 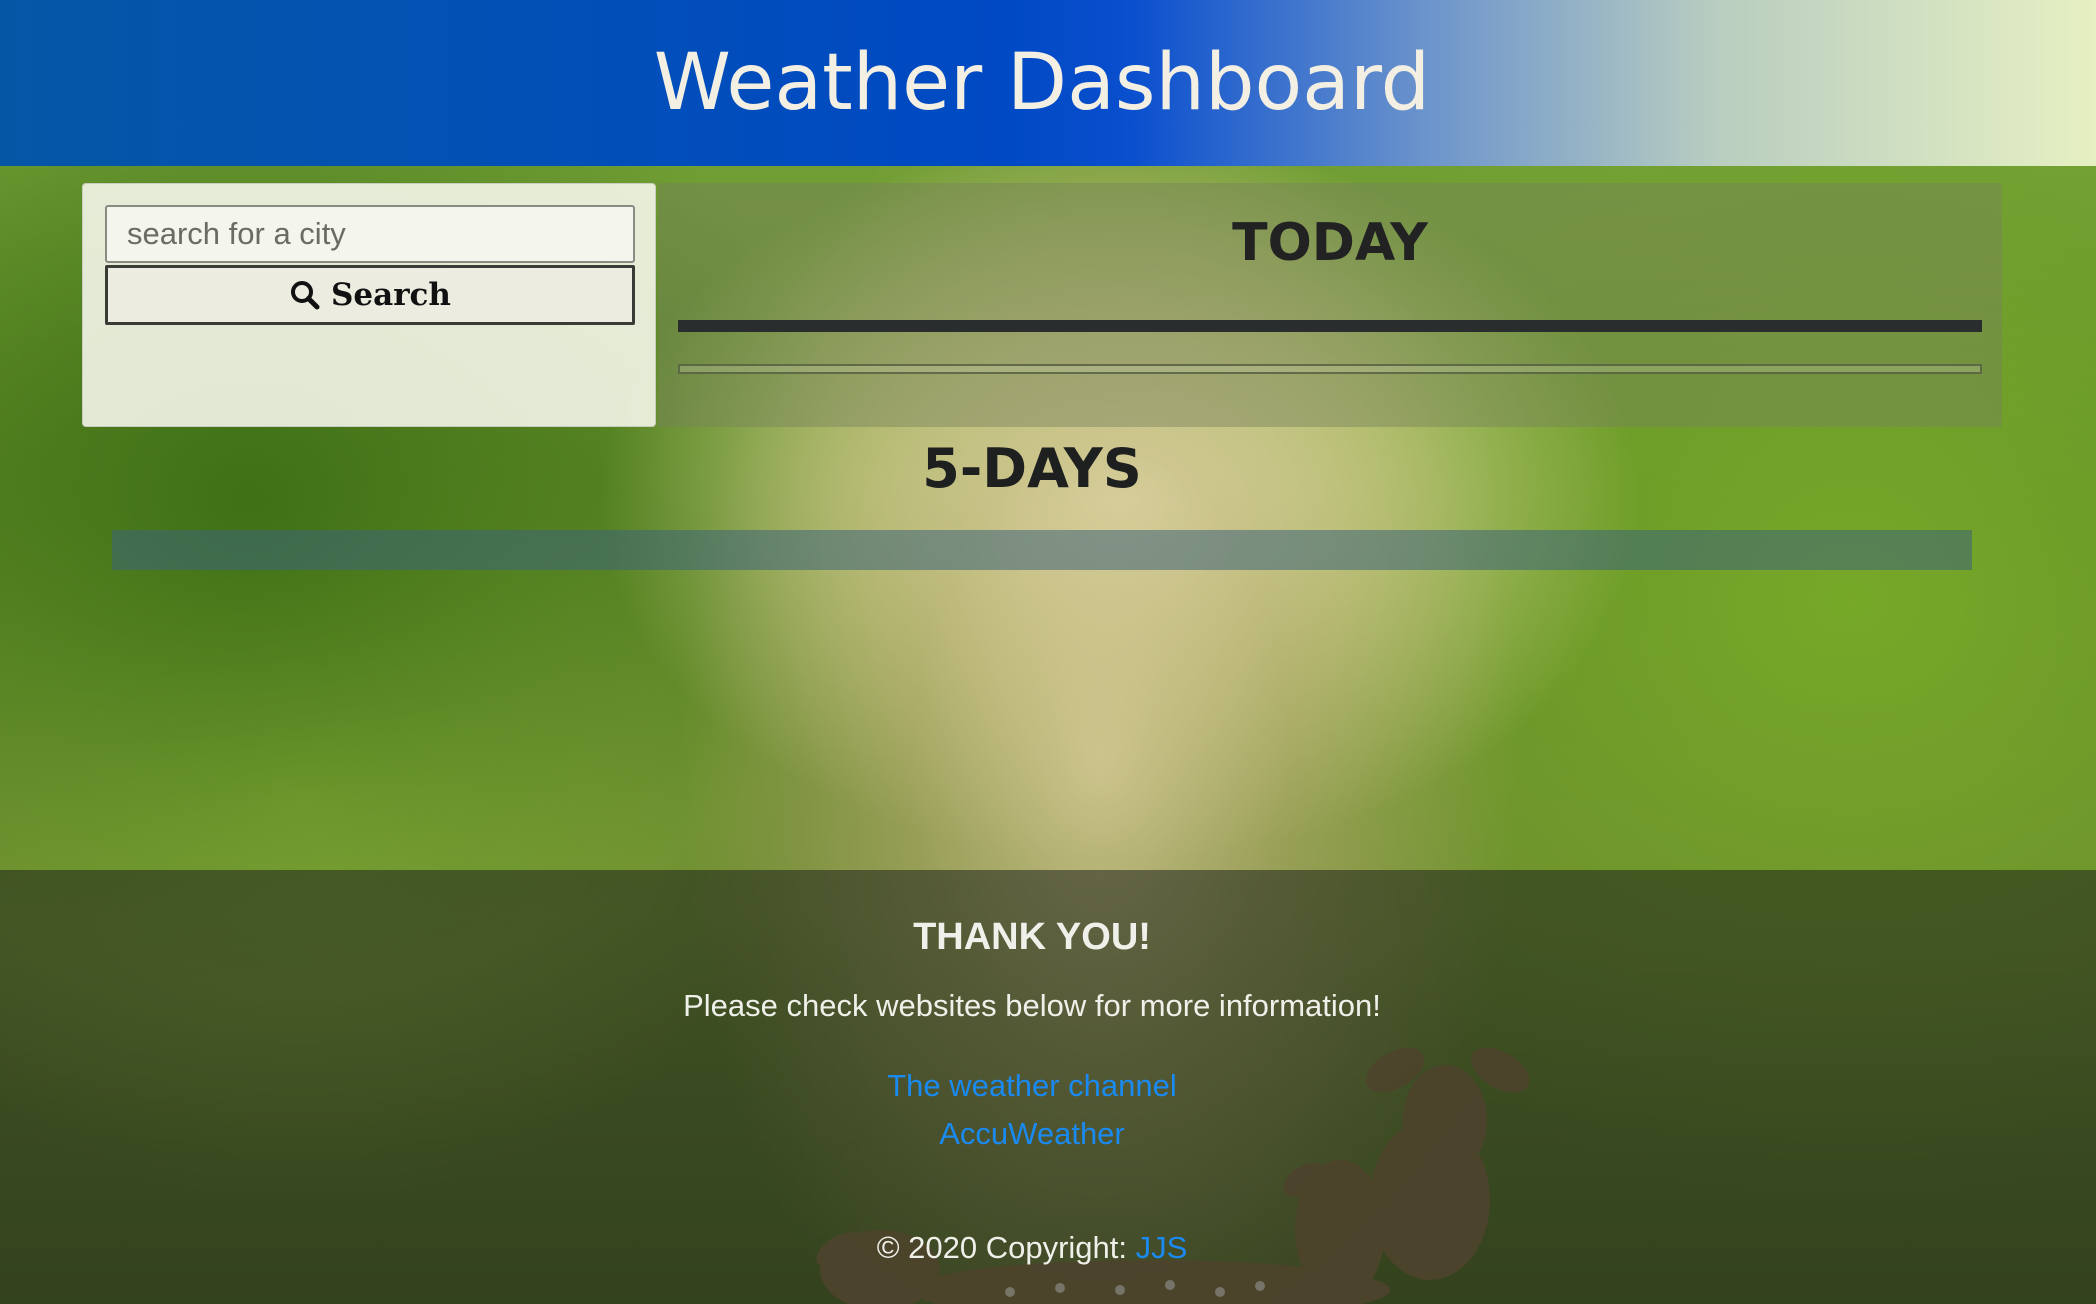 I want to click on today-title: TODAY, so click(x=1330, y=243).